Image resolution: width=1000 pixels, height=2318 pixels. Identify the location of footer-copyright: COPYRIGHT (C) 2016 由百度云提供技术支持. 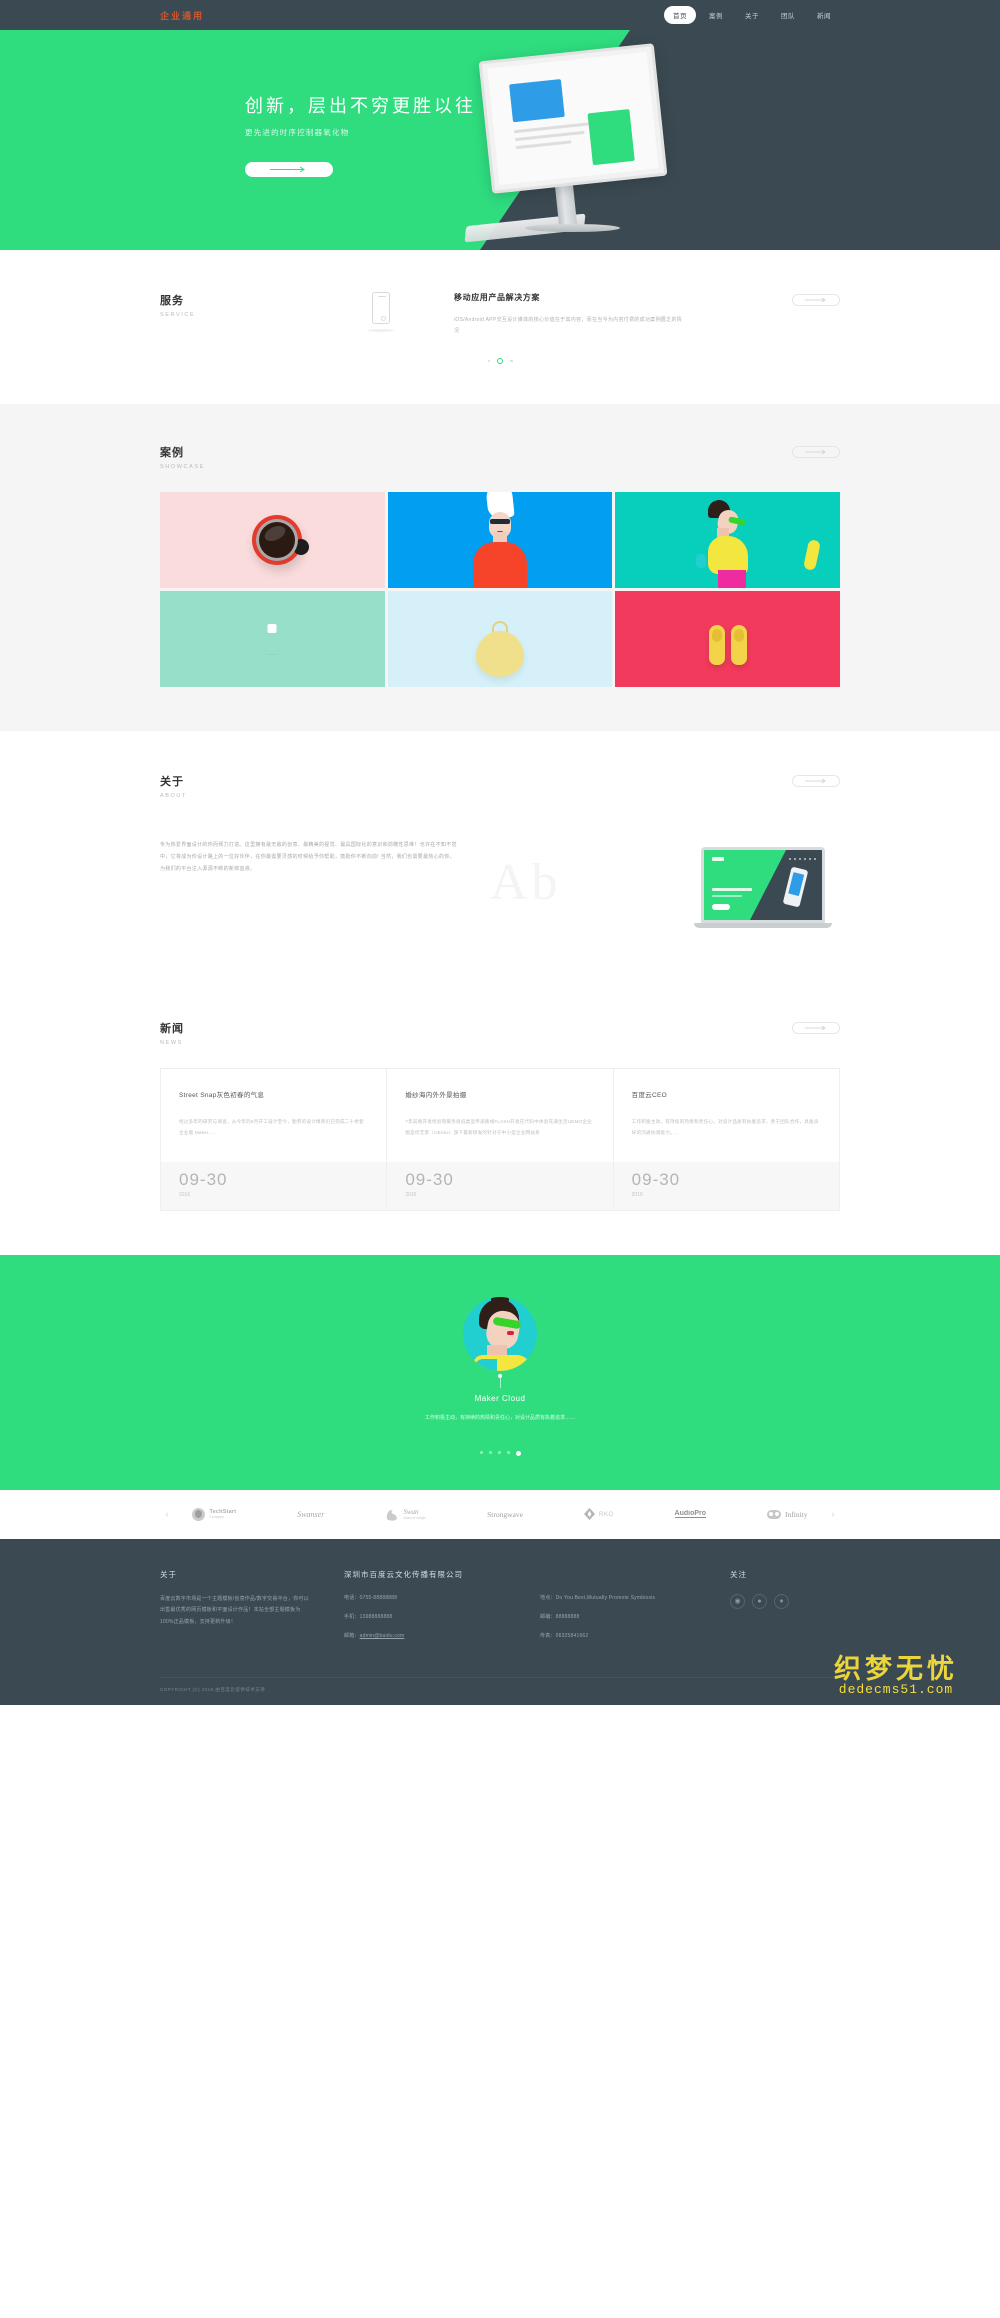
(500, 1690).